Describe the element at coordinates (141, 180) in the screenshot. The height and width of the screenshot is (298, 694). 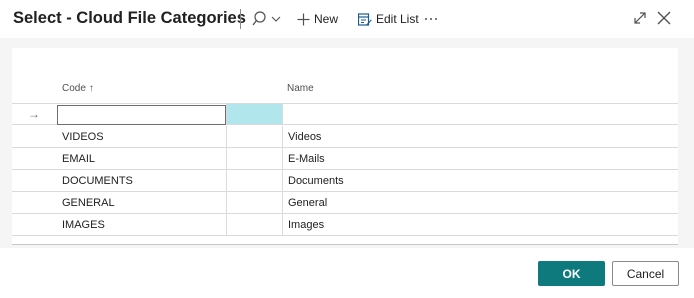
I see `row-code-cell: DOCUMENTS` at that location.